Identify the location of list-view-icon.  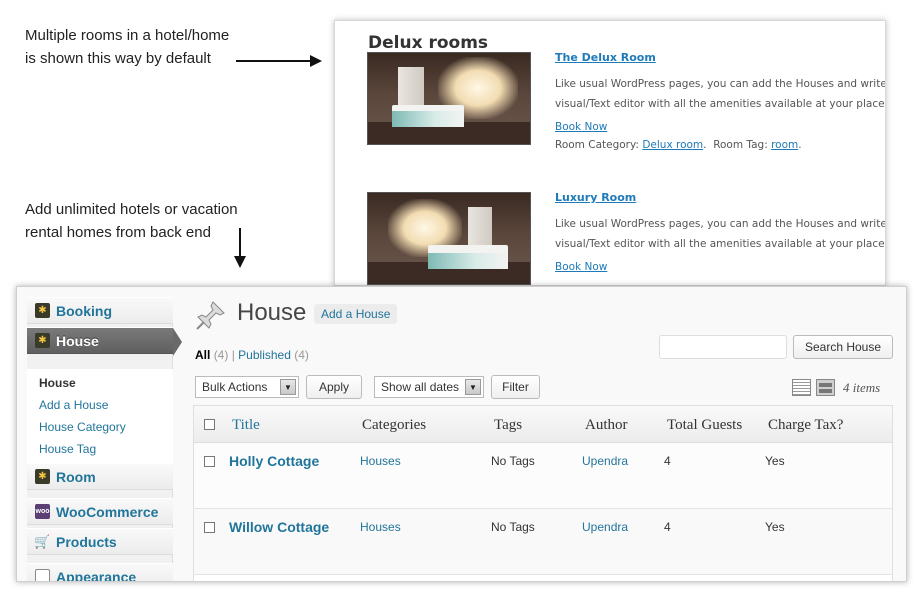
(801, 387).